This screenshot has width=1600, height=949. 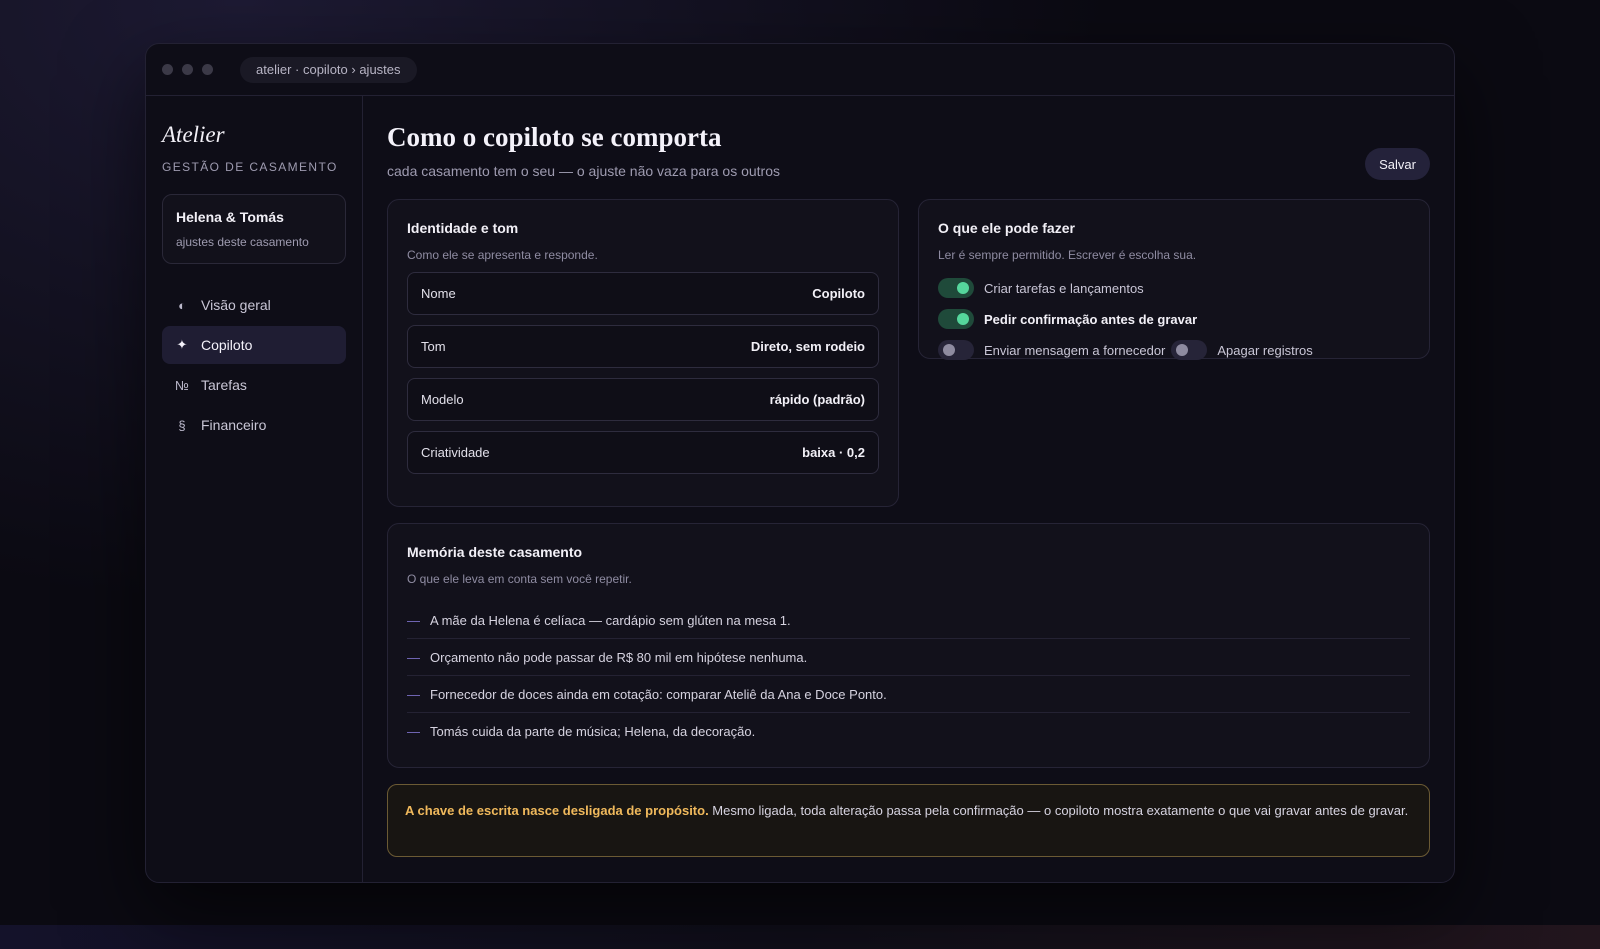 What do you see at coordinates (817, 399) in the screenshot?
I see `field-value: rápido (padrão)` at bounding box center [817, 399].